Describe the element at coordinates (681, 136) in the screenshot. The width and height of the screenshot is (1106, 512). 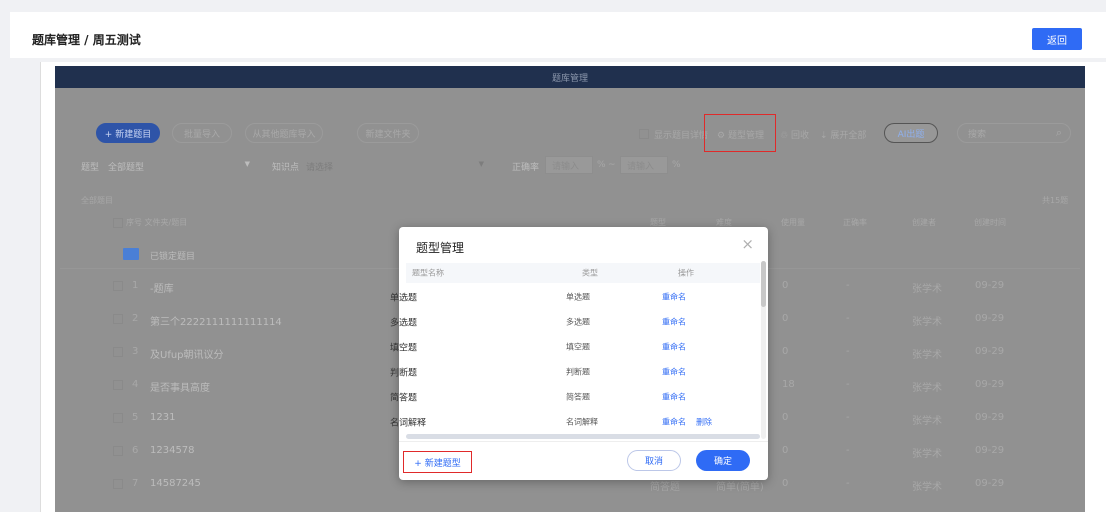
I see `show-details-label: 显示题目详情` at that location.